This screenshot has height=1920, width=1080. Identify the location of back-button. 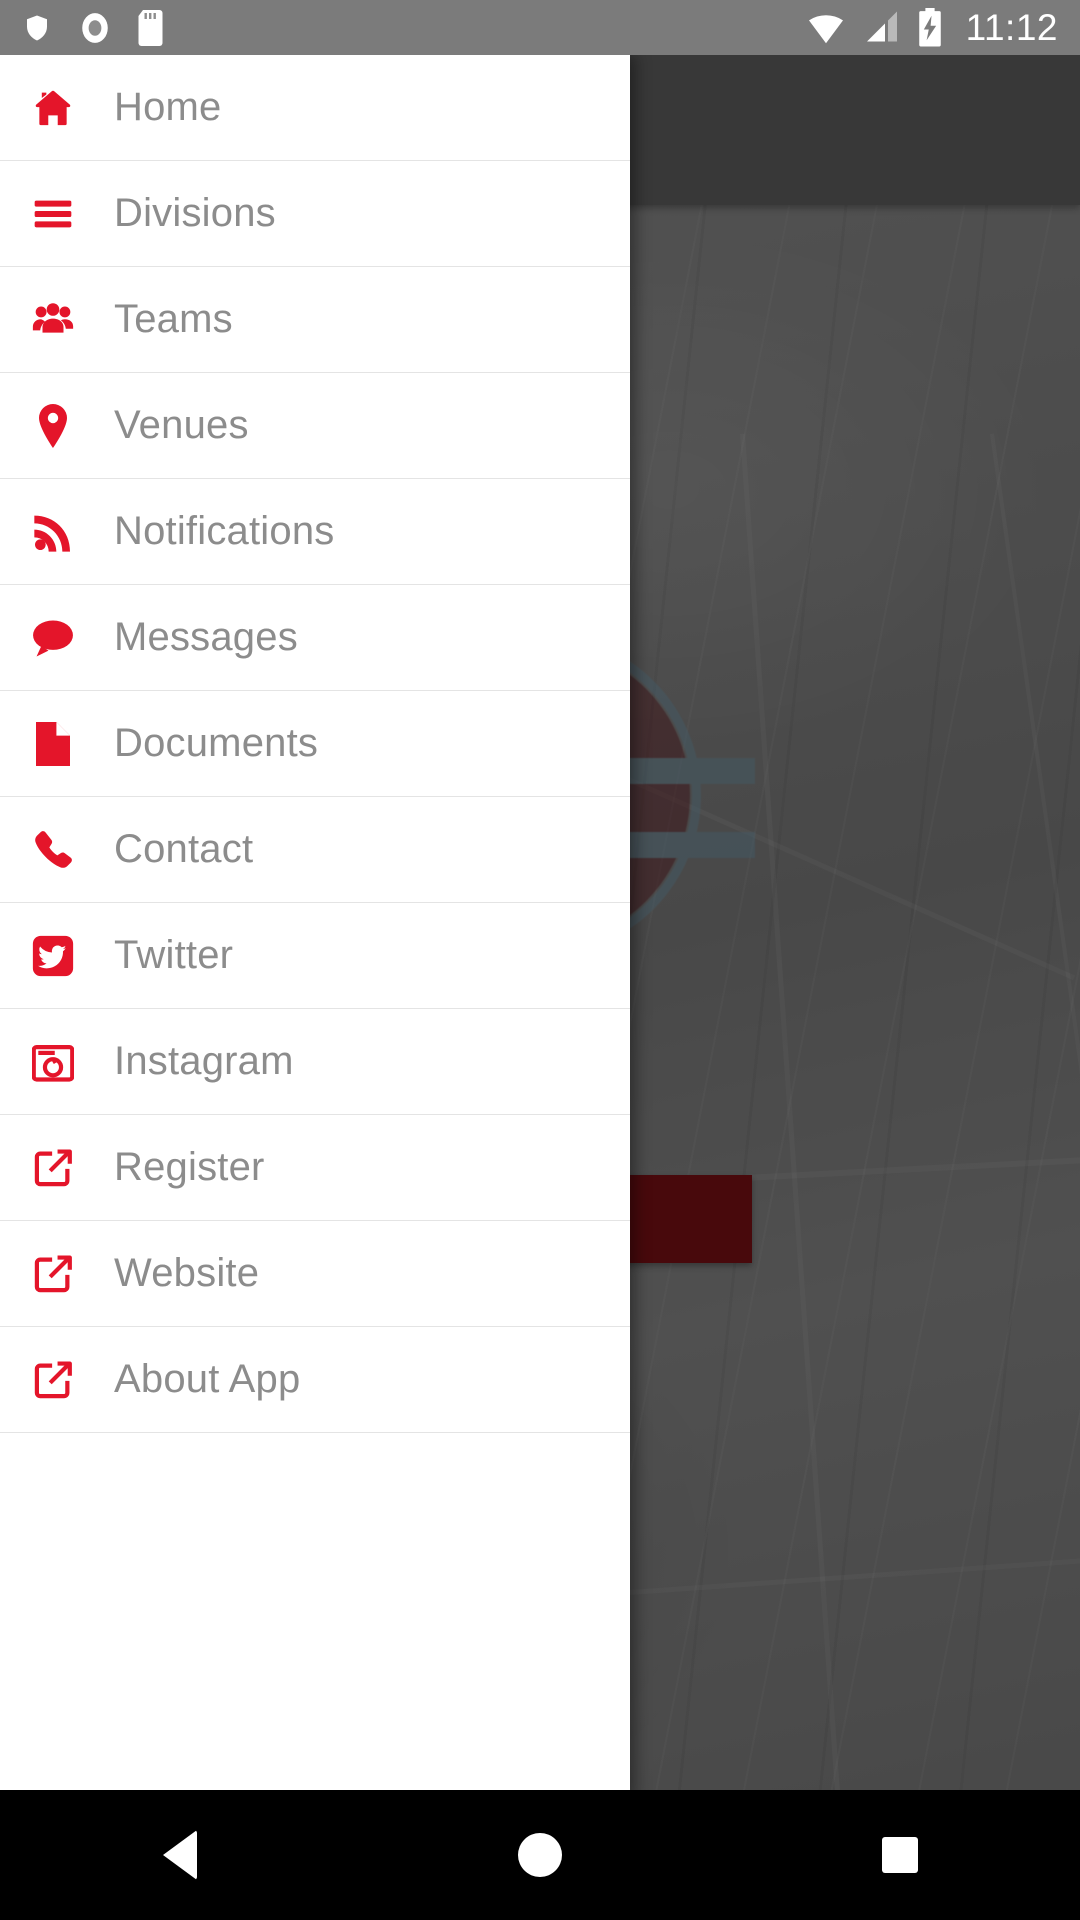
(180, 1855).